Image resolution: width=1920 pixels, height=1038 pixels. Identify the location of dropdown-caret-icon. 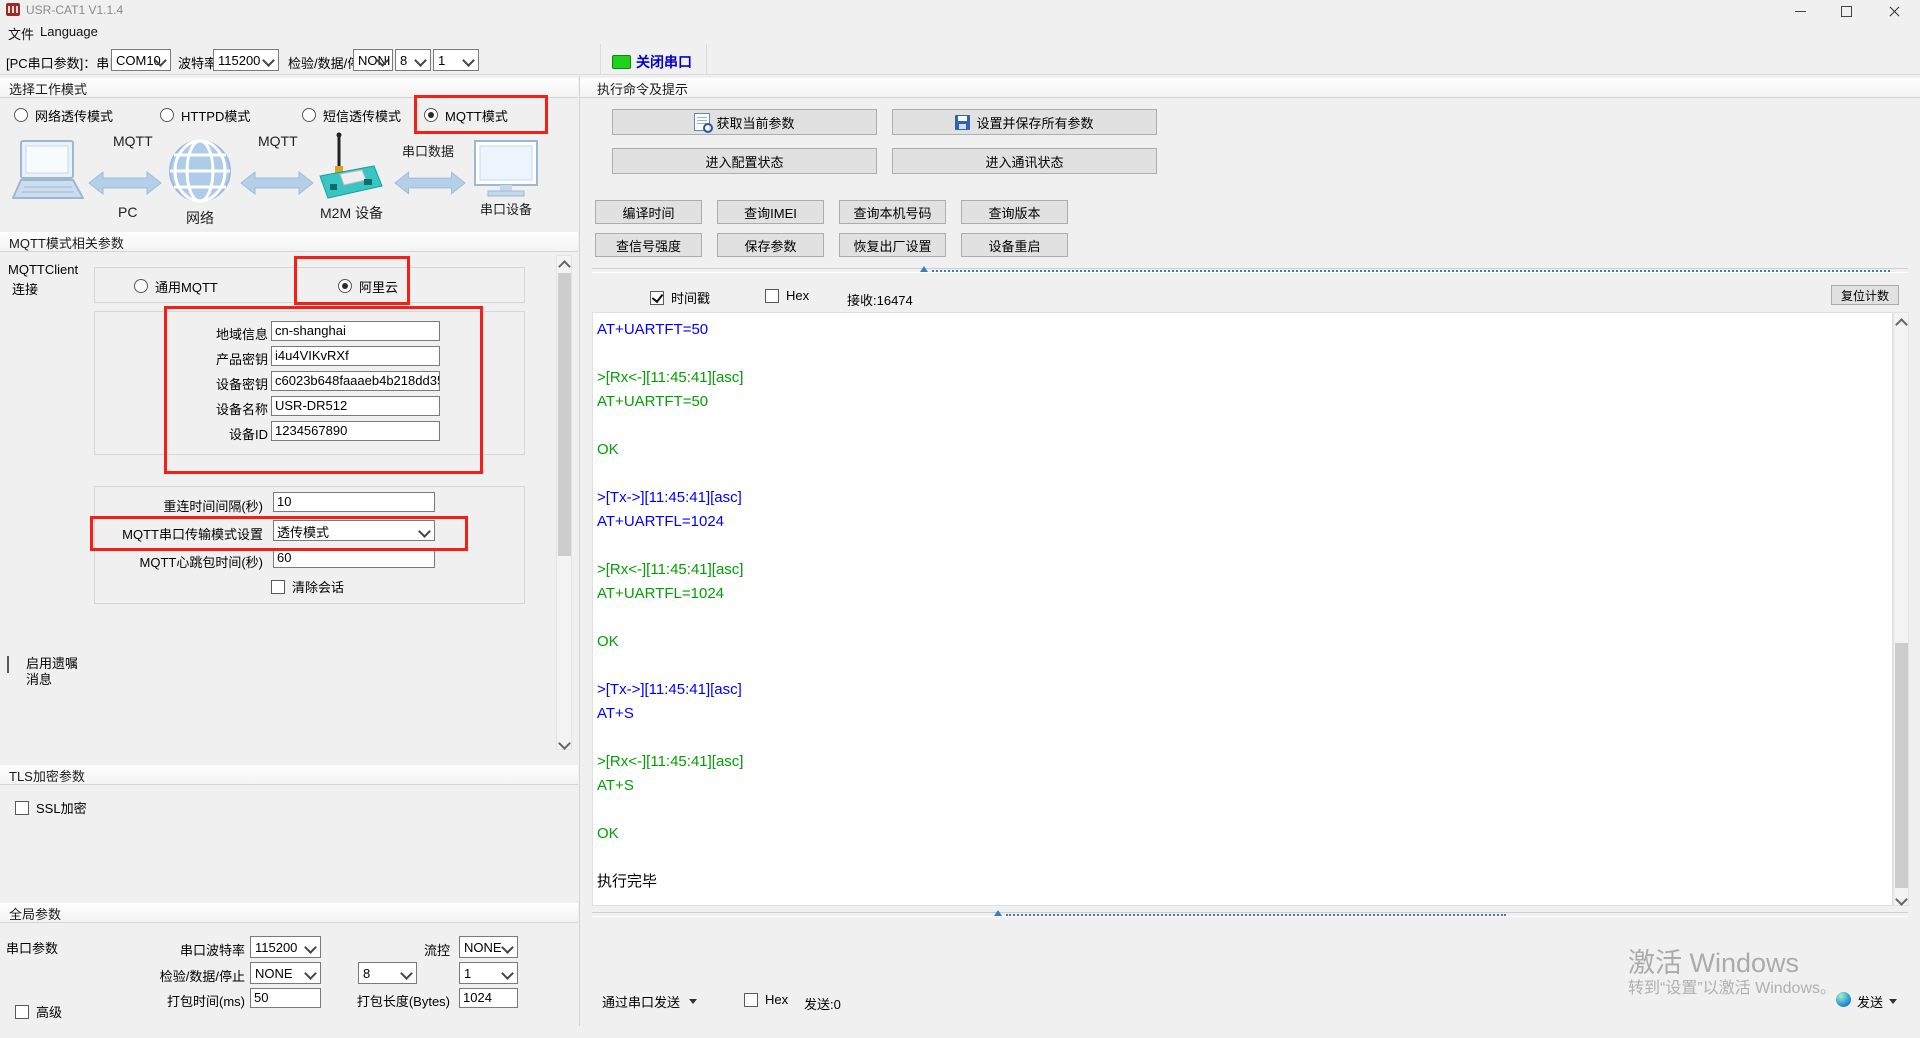
(693, 1001).